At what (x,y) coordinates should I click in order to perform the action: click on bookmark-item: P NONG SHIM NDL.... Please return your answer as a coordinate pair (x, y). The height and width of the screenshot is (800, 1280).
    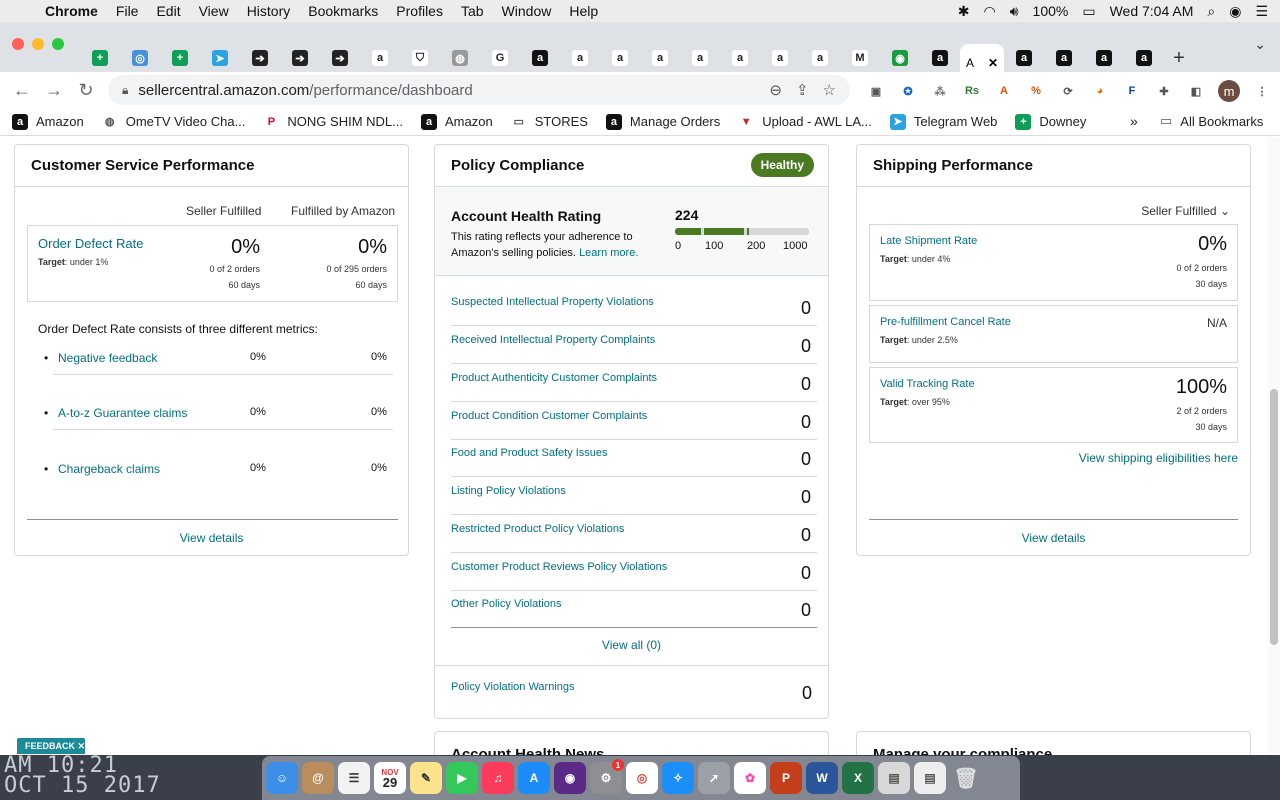
    Looking at the image, I should click on (333, 121).